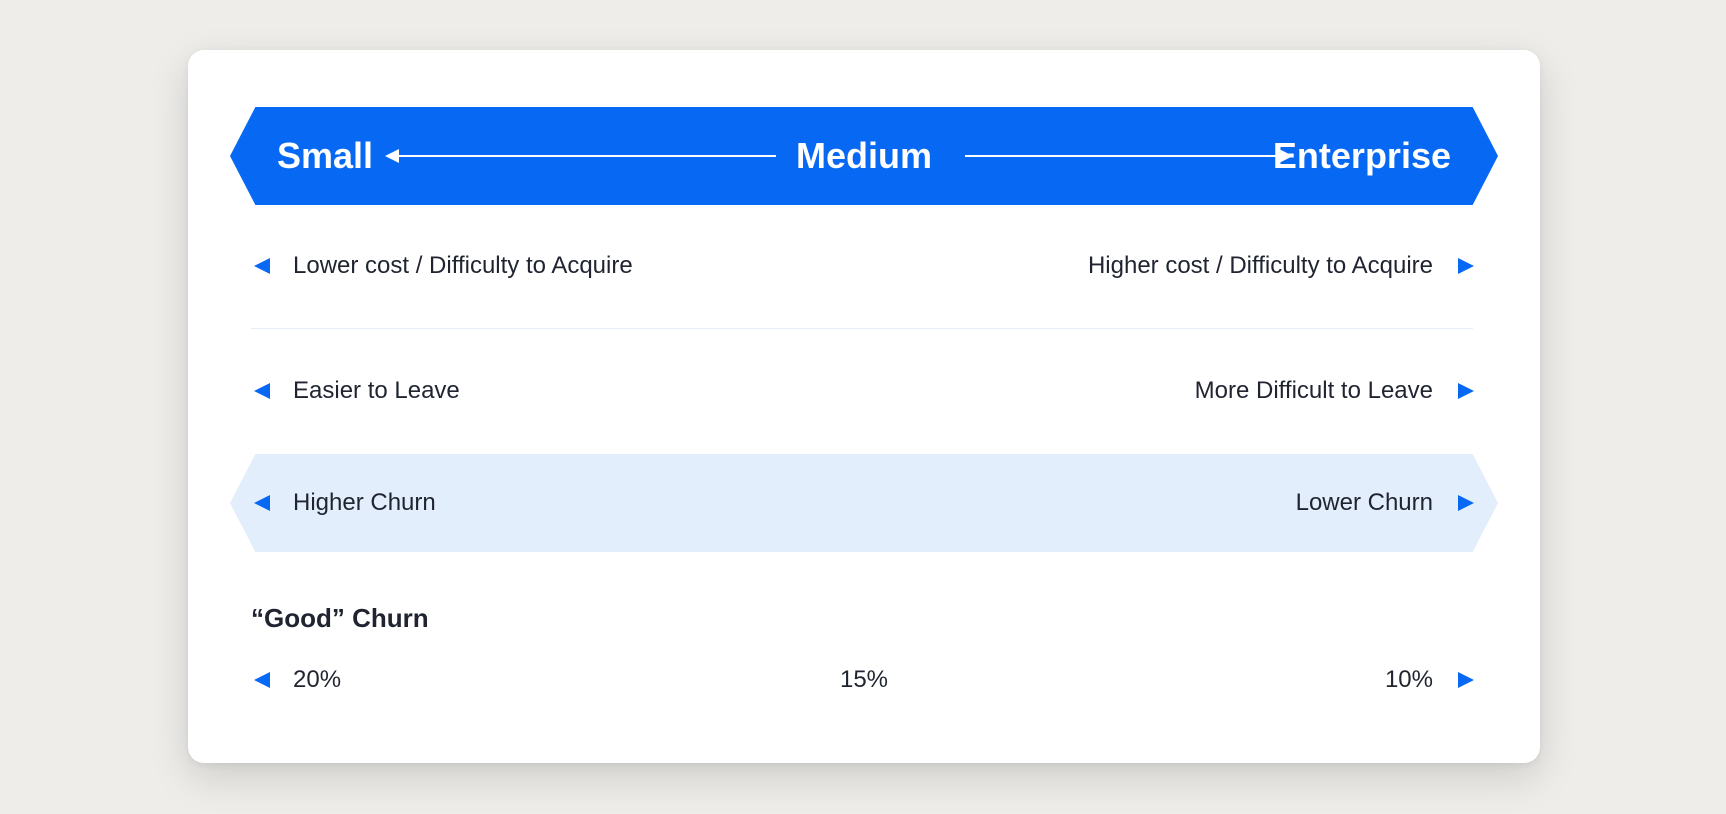 This screenshot has height=814, width=1726. Describe the element at coordinates (864, 156) in the screenshot. I see `size-spectrum-header: Small Medium Enterprise` at that location.